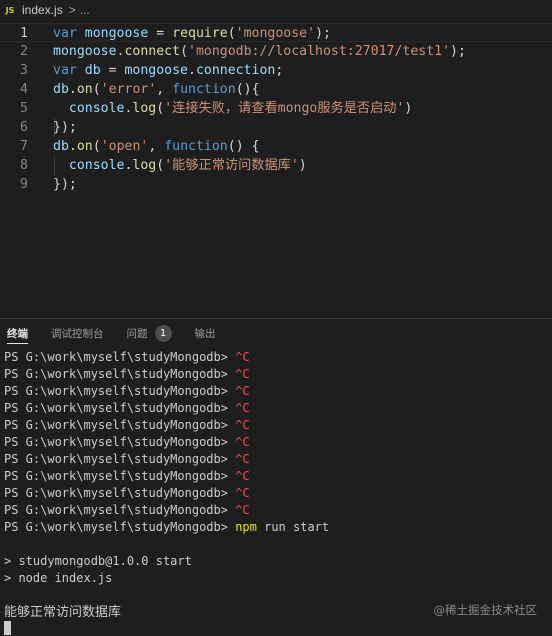  I want to click on line-number: 8, so click(24, 165).